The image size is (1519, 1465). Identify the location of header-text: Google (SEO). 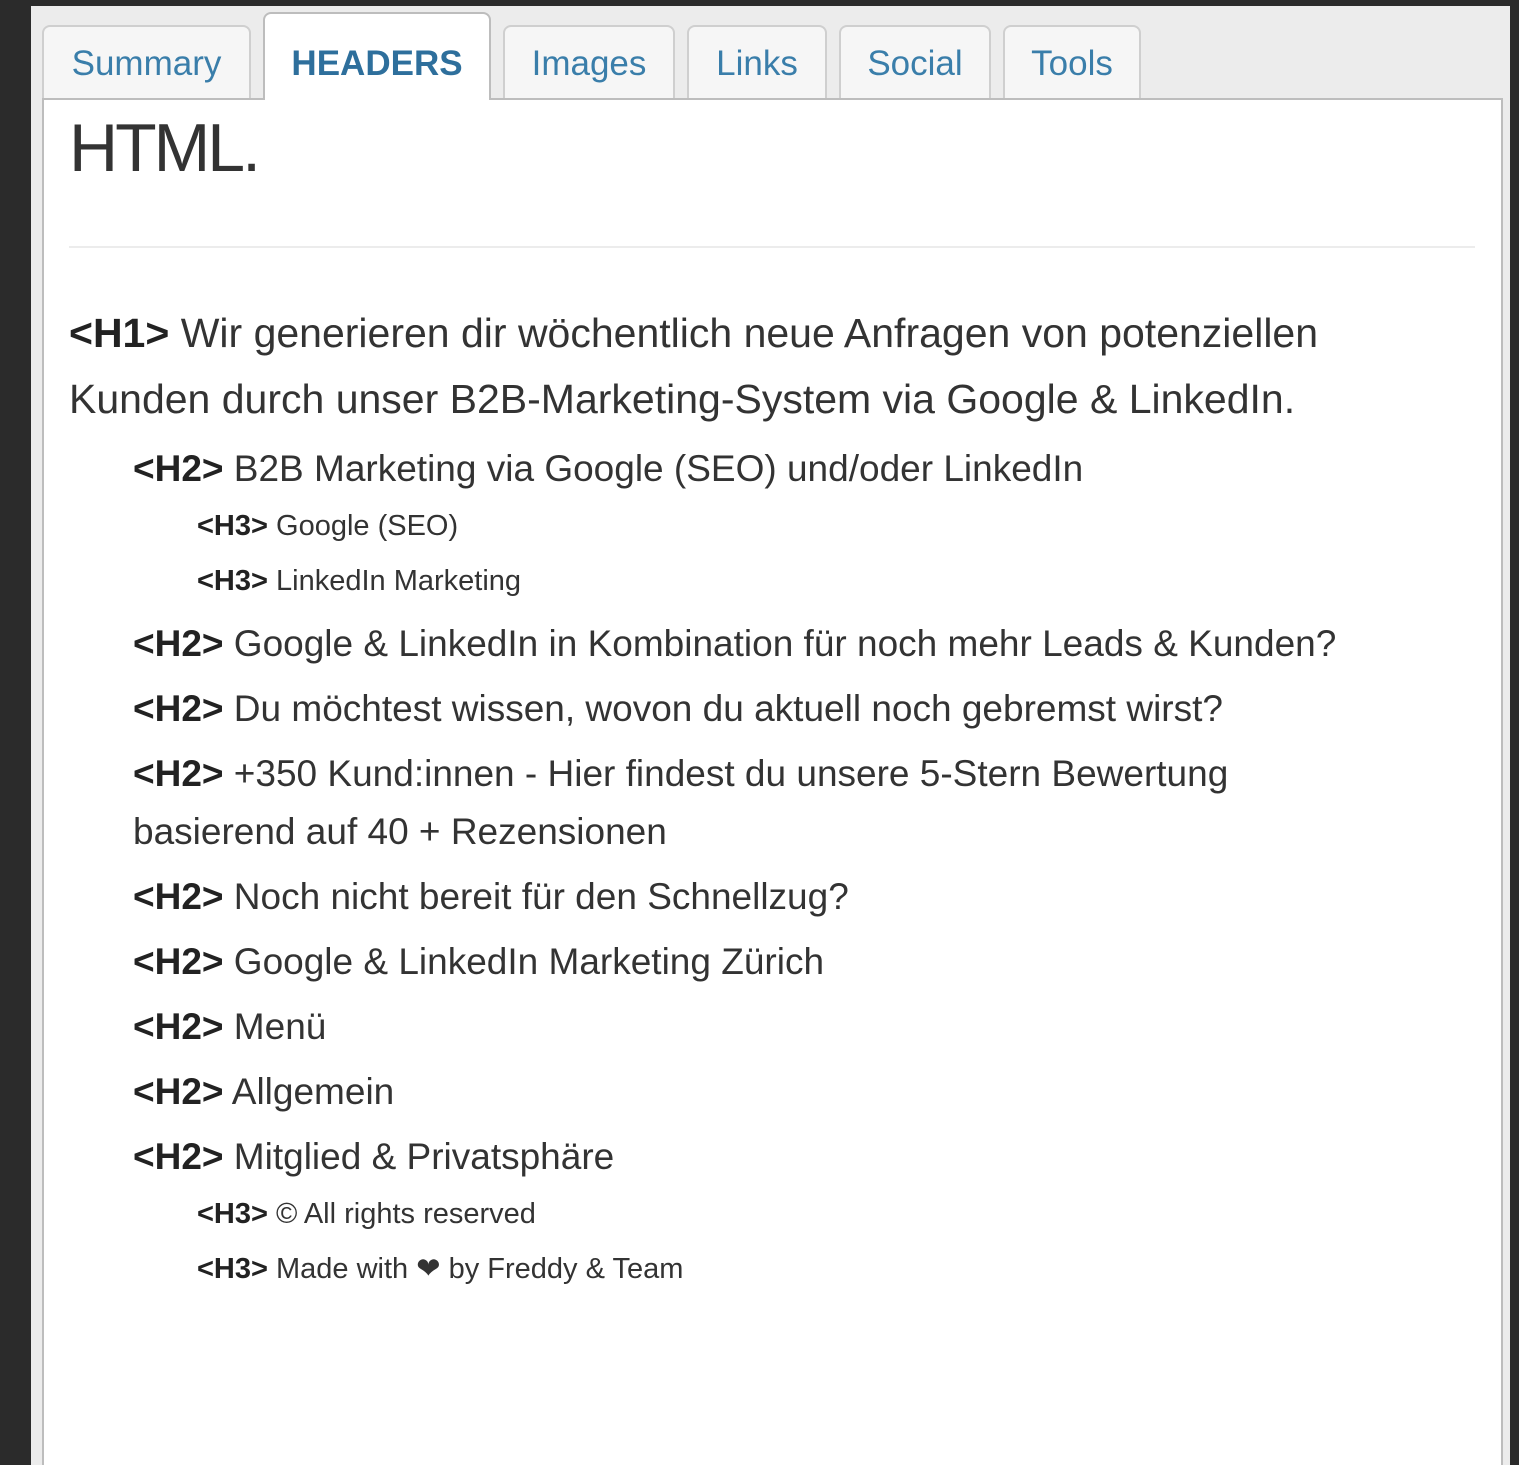
(367, 526).